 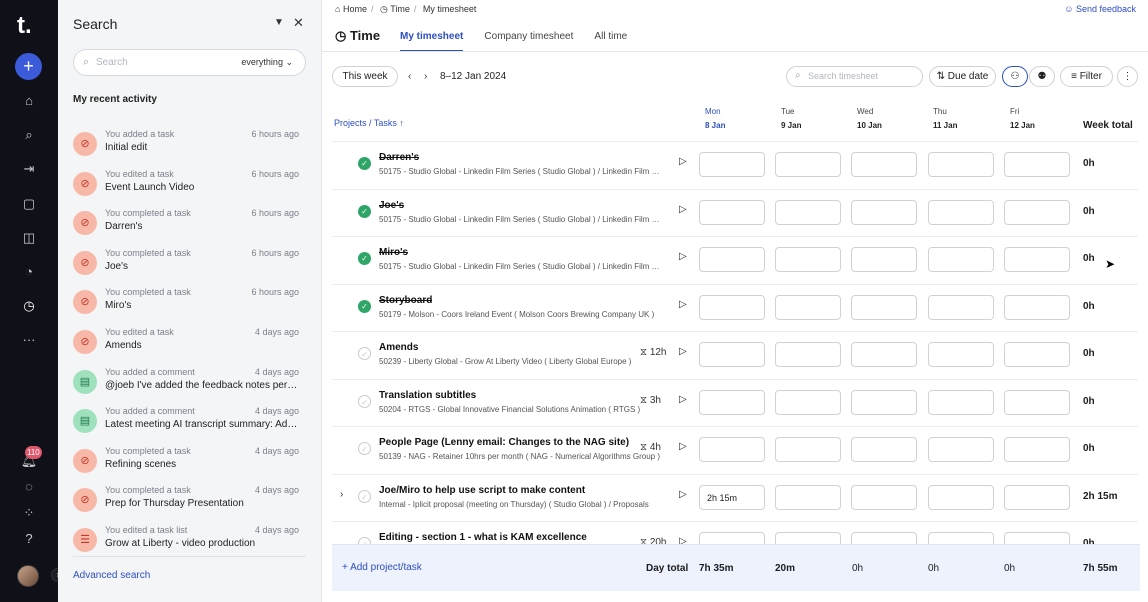 I want to click on team-view-icon: ⚉, so click(x=1042, y=76).